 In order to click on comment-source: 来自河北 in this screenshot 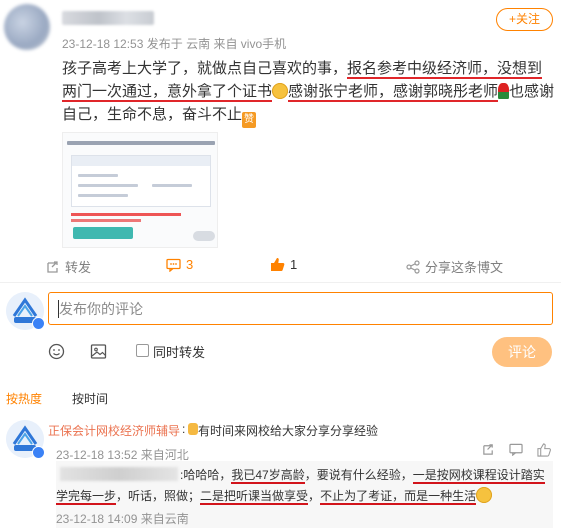, I will do `click(164, 455)`.